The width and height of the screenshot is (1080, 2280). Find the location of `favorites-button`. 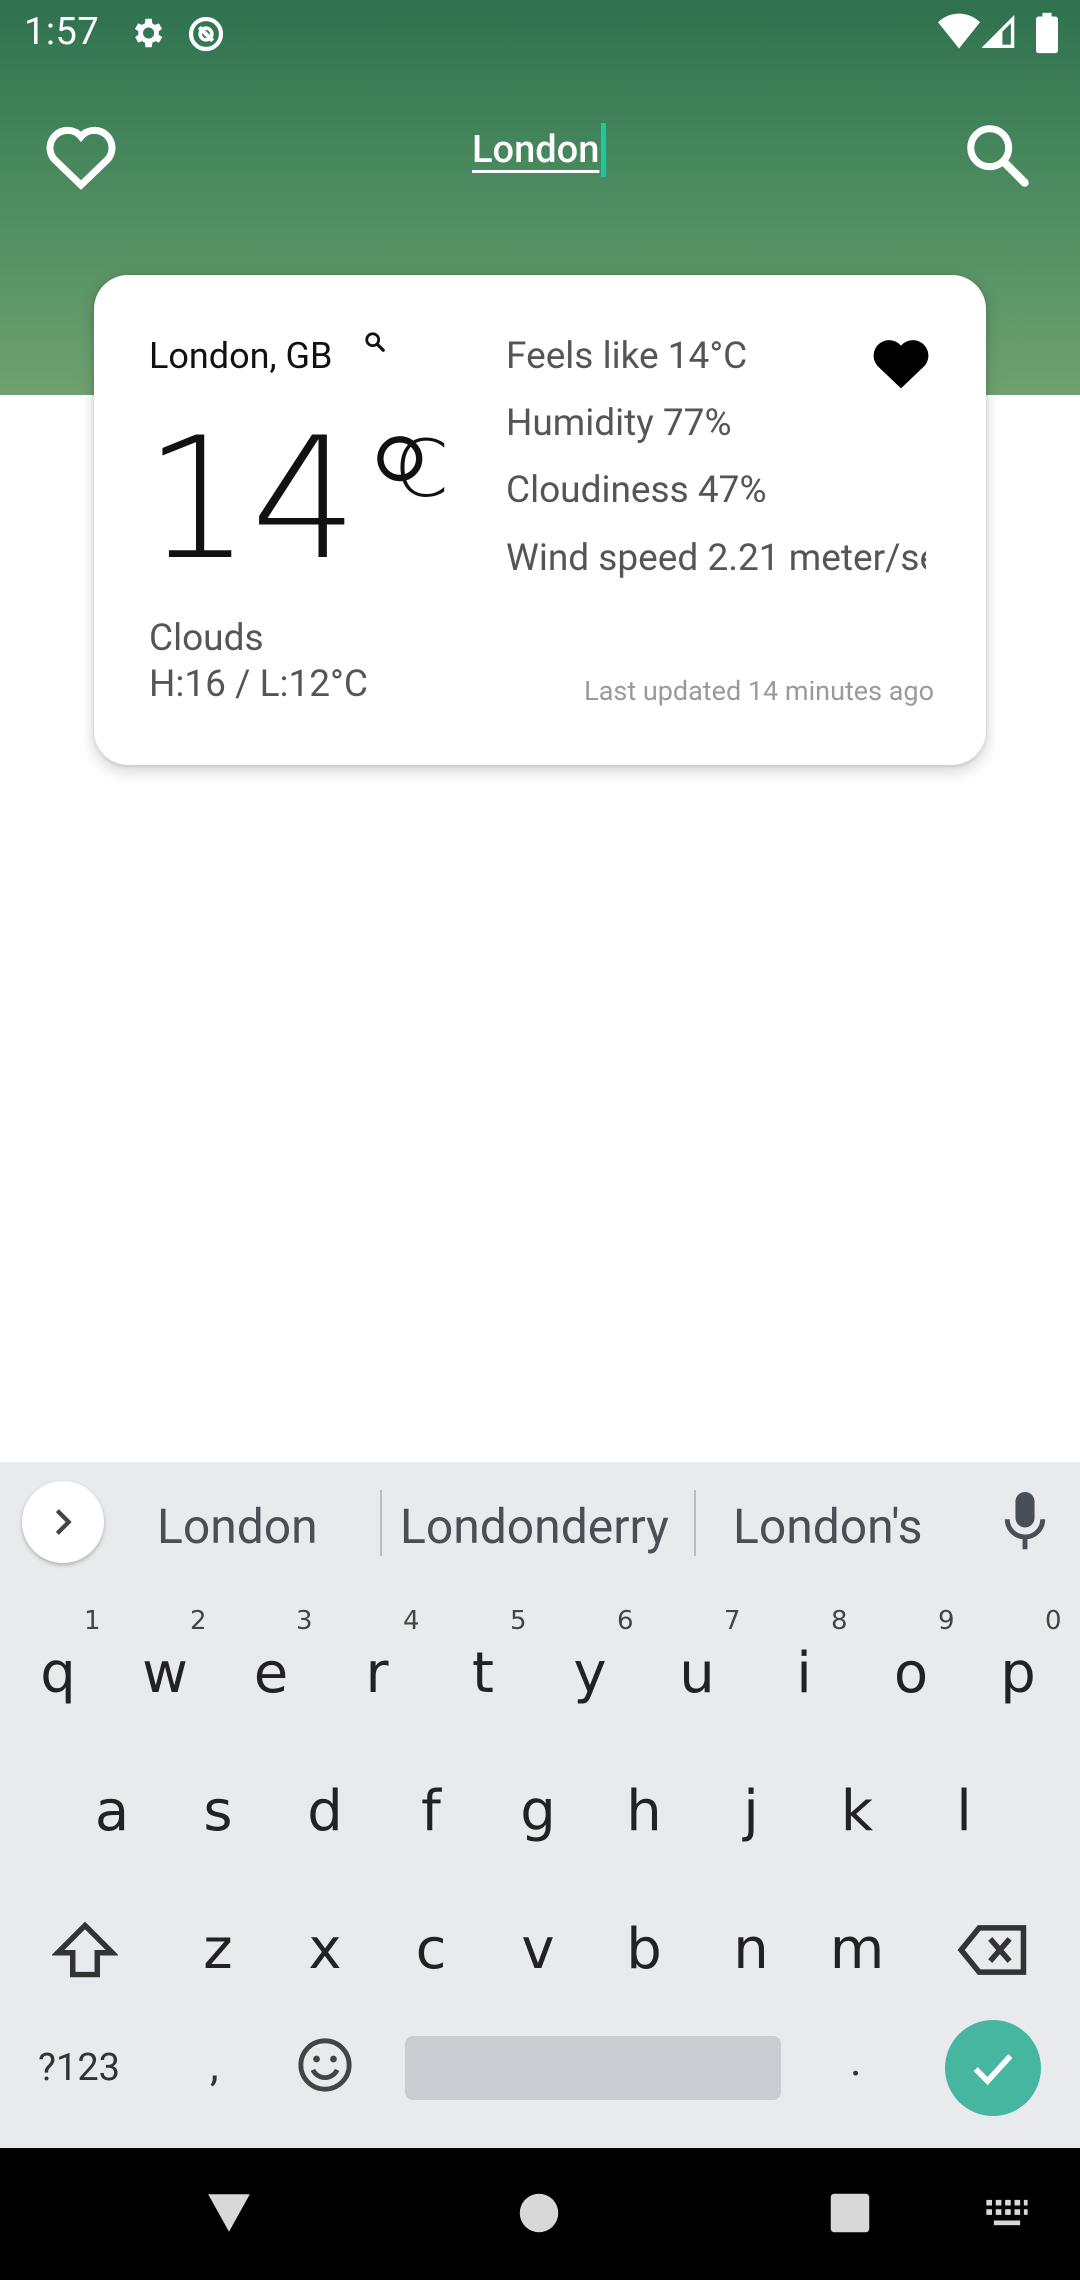

favorites-button is located at coordinates (81, 155).